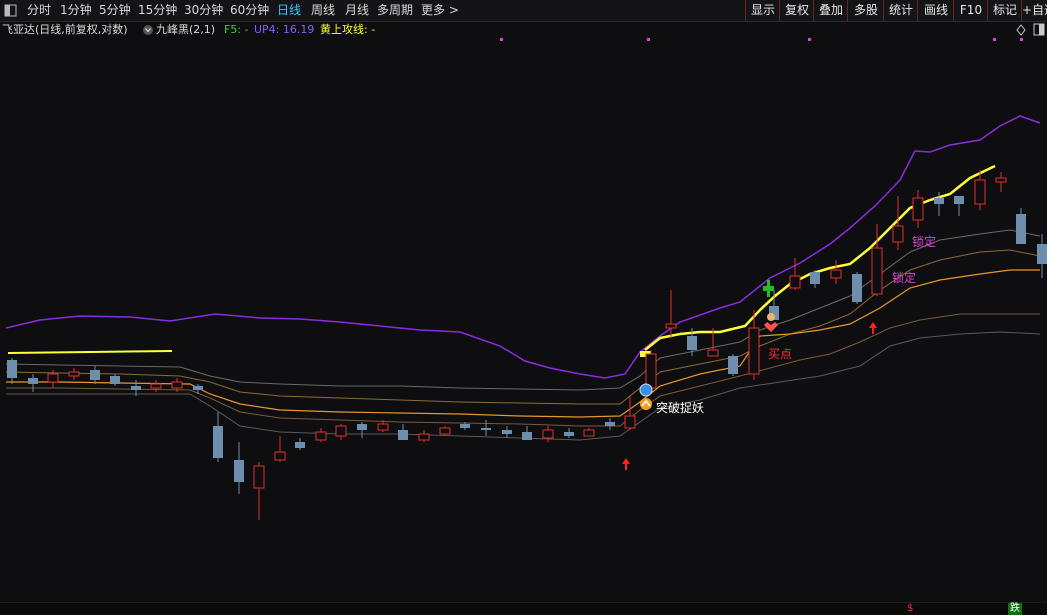  I want to click on lock-label-2: 锁定, so click(904, 277).